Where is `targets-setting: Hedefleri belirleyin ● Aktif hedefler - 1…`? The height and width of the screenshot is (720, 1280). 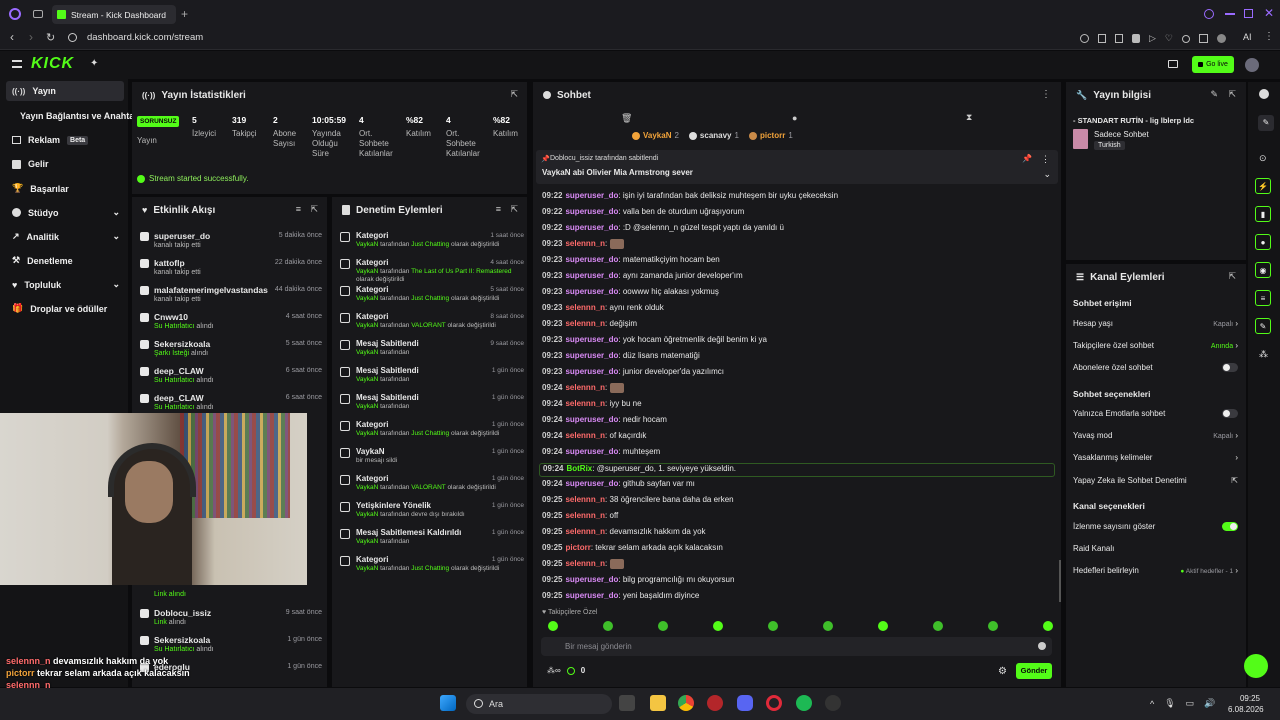 targets-setting: Hedefleri belirleyin ● Aktif hedefler - 1… is located at coordinates (1155, 570).